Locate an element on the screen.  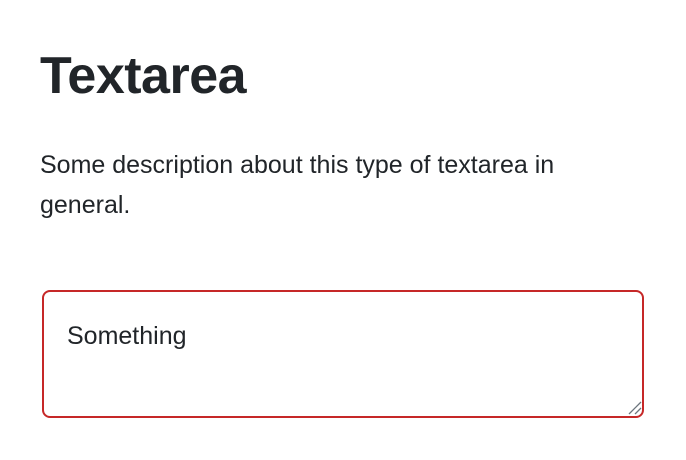
page-title: Textarea is located at coordinates (143, 76).